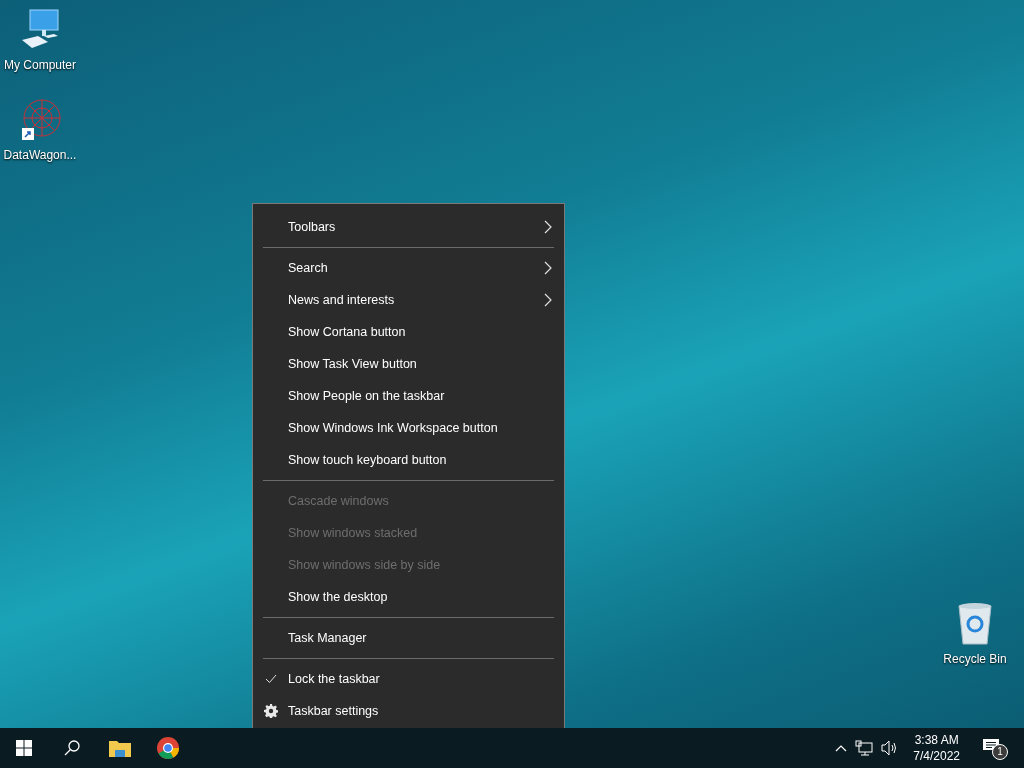 The width and height of the screenshot is (1024, 768). Describe the element at coordinates (936, 756) in the screenshot. I see `clock-date: 7/4/2022` at that location.